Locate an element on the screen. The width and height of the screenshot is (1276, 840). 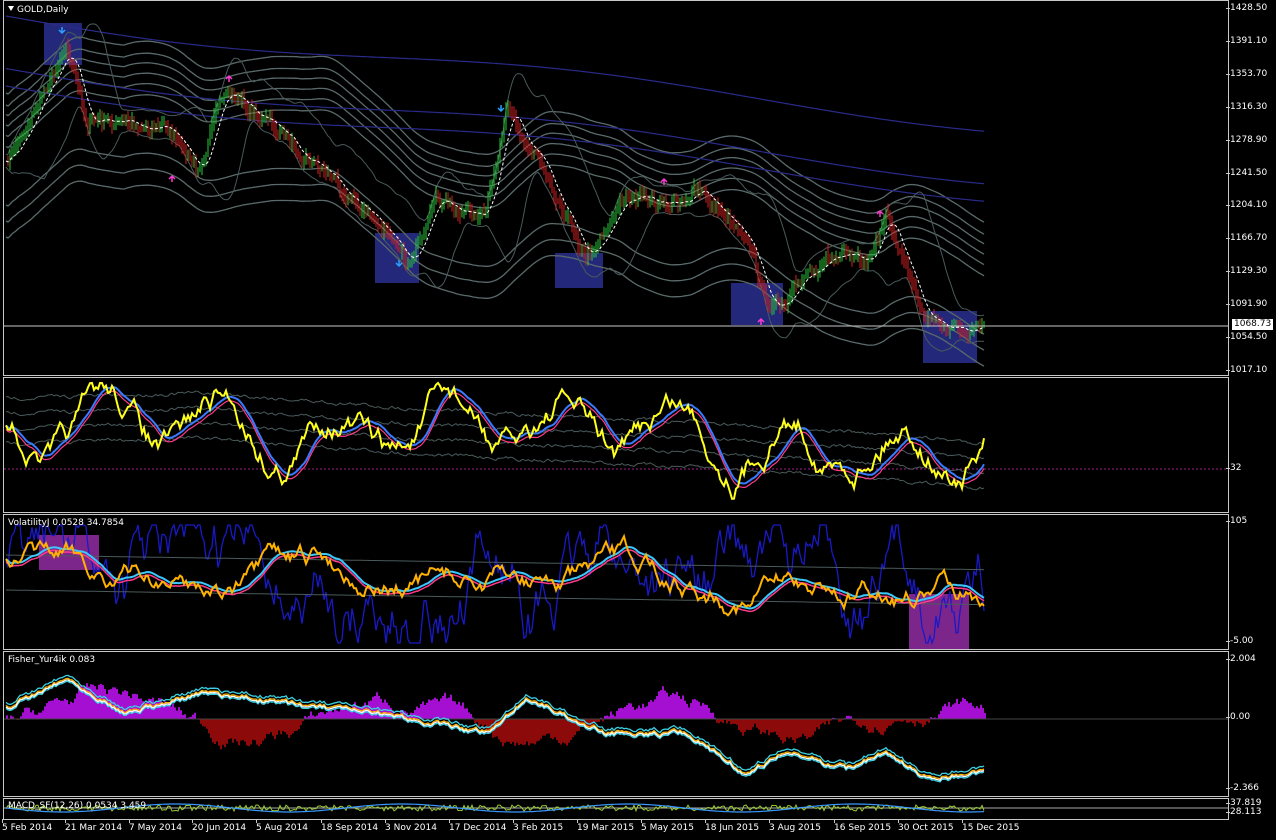
fisher-tick: 0.00 is located at coordinates (1238, 717).